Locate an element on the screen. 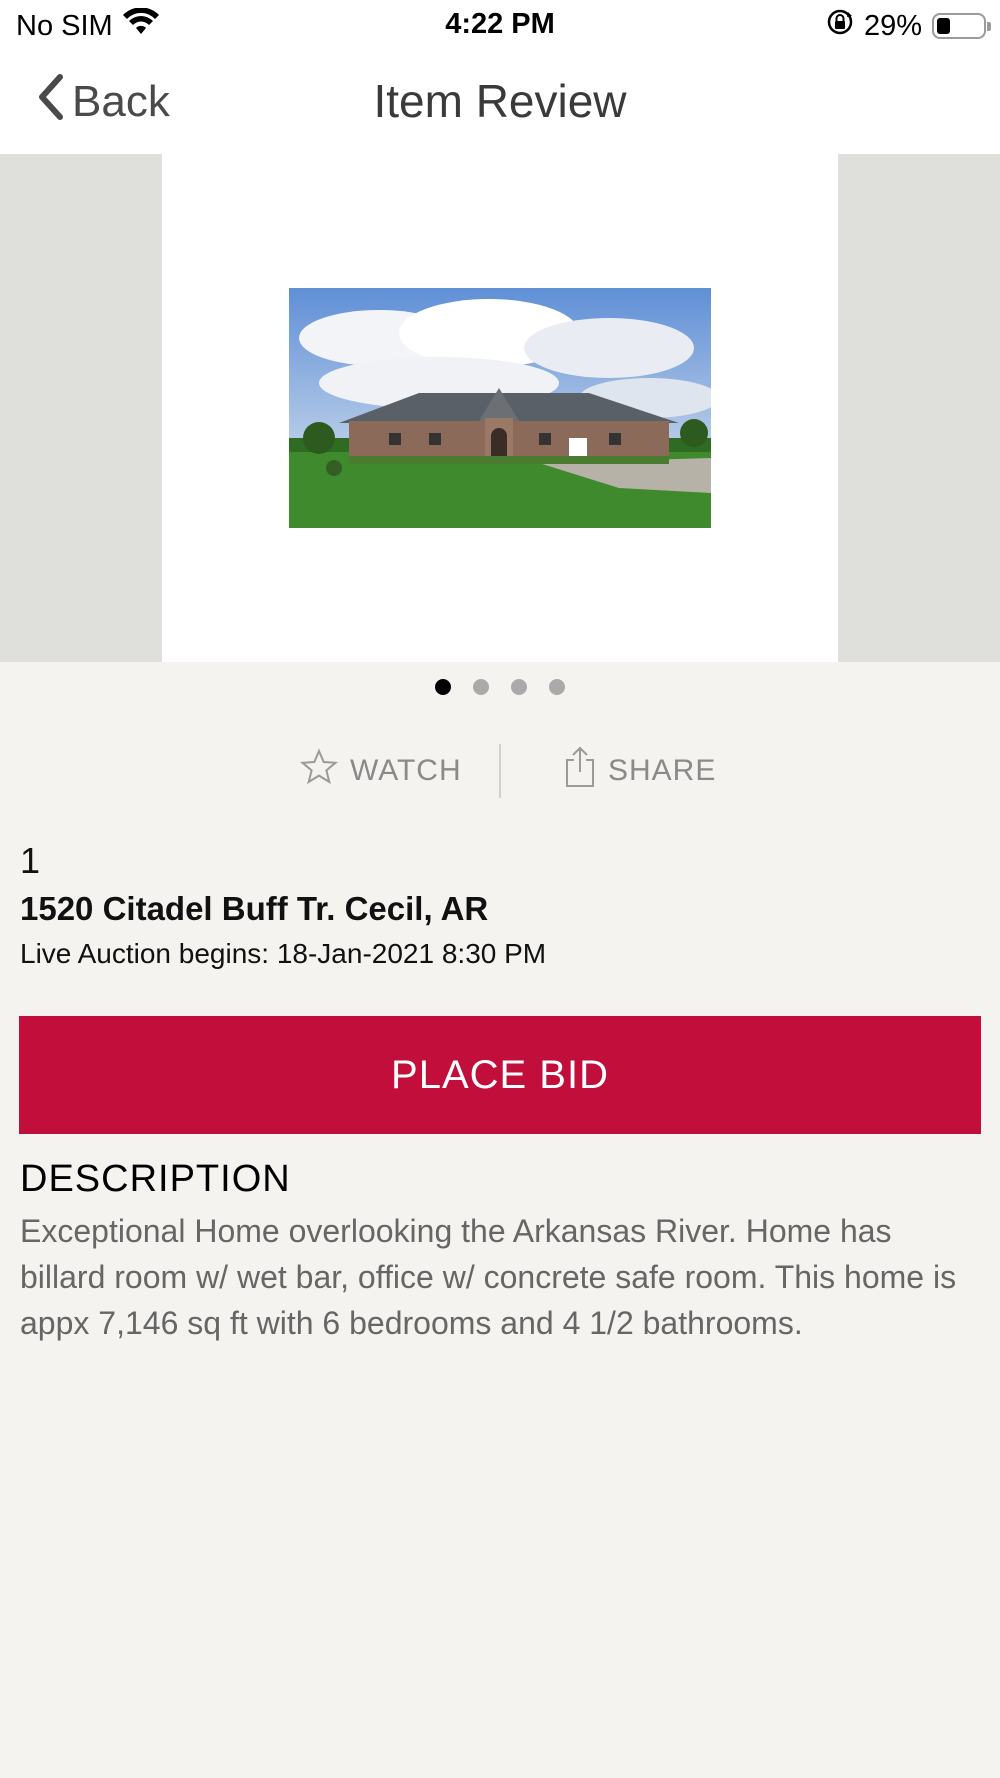  description-heading: DESCRIPTION is located at coordinates (155, 1179).